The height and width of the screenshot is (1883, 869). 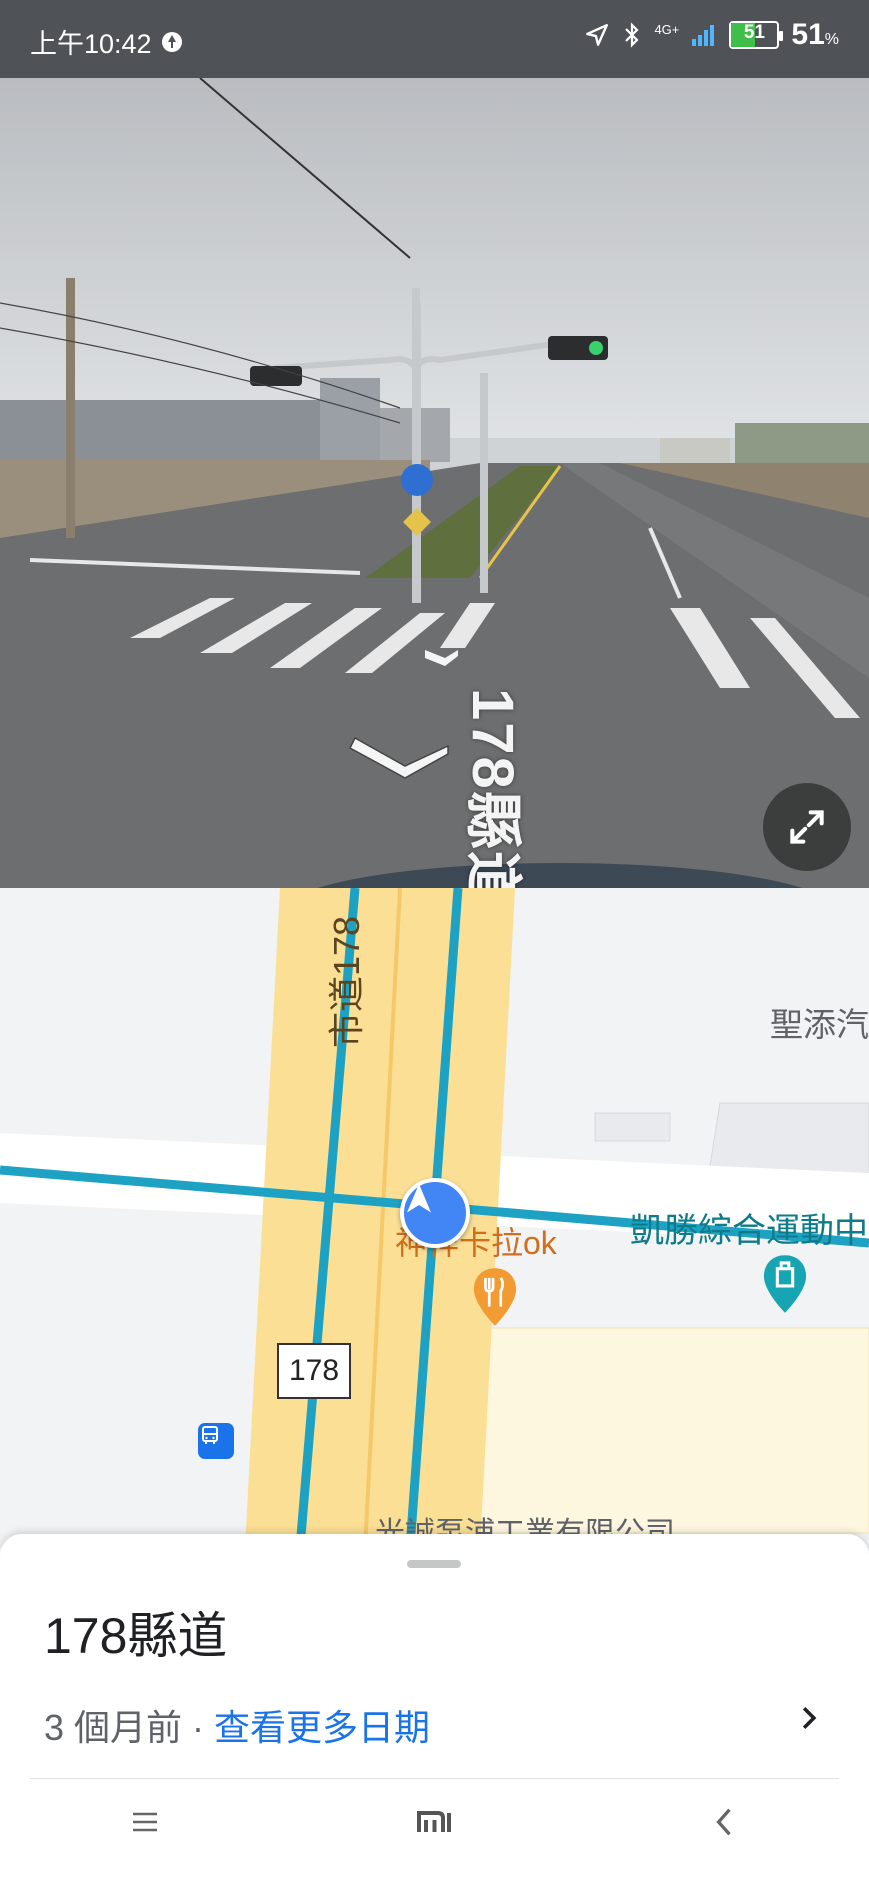 What do you see at coordinates (419, 1198) in the screenshot?
I see `navigation-arrow-icon` at bounding box center [419, 1198].